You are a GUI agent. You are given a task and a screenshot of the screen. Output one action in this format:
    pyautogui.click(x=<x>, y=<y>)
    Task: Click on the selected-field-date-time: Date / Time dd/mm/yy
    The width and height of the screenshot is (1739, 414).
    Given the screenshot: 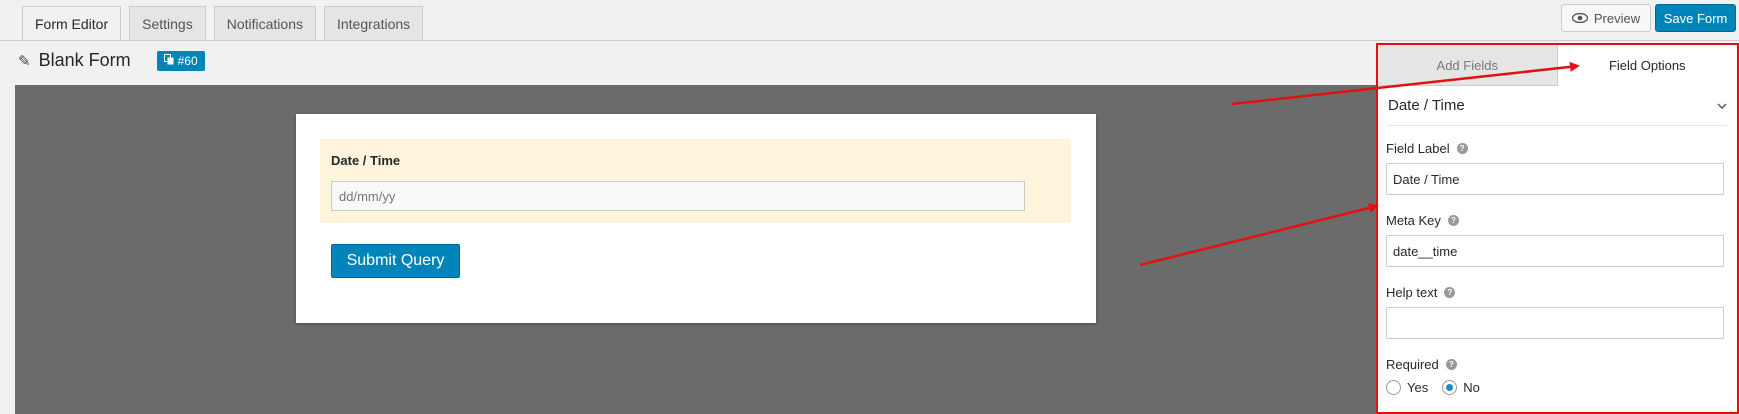 What is the action you would take?
    pyautogui.click(x=695, y=181)
    